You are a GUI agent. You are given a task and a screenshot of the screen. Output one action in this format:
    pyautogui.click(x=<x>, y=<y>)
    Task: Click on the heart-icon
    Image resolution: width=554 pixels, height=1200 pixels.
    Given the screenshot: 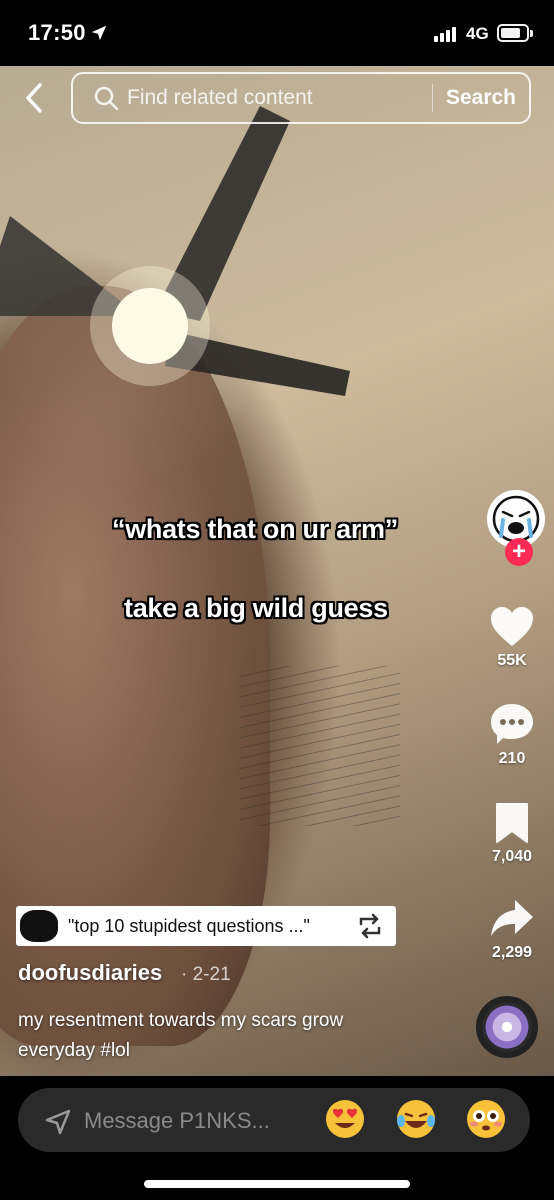 What is the action you would take?
    pyautogui.click(x=512, y=626)
    